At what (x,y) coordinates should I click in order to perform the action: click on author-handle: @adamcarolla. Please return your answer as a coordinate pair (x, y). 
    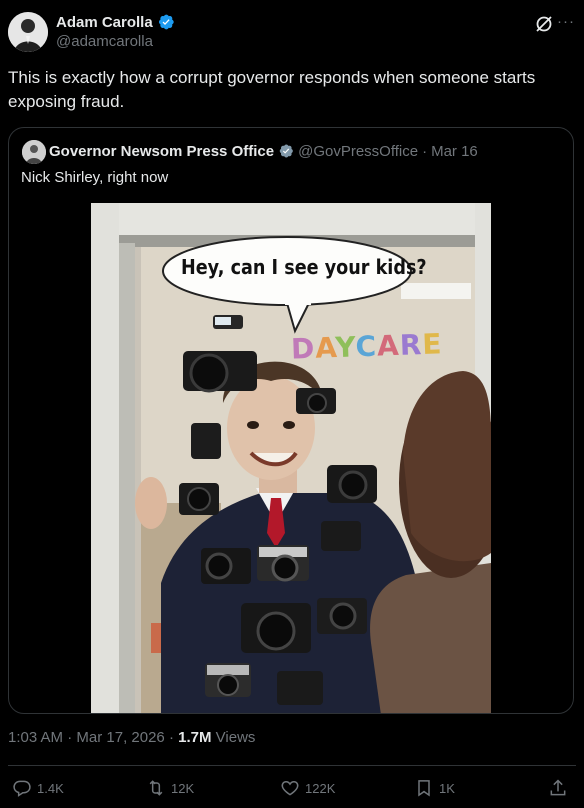
    Looking at the image, I should click on (104, 41).